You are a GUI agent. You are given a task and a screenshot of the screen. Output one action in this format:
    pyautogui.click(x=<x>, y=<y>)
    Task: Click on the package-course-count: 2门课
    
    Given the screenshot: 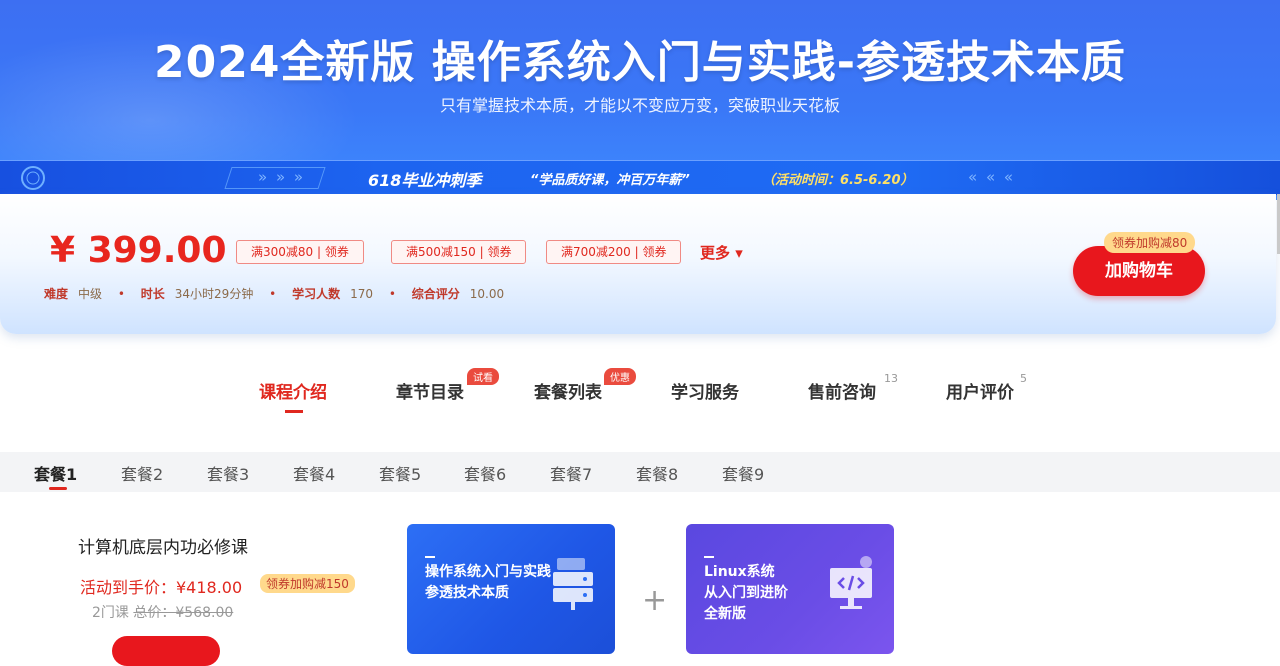 What is the action you would take?
    pyautogui.click(x=110, y=613)
    